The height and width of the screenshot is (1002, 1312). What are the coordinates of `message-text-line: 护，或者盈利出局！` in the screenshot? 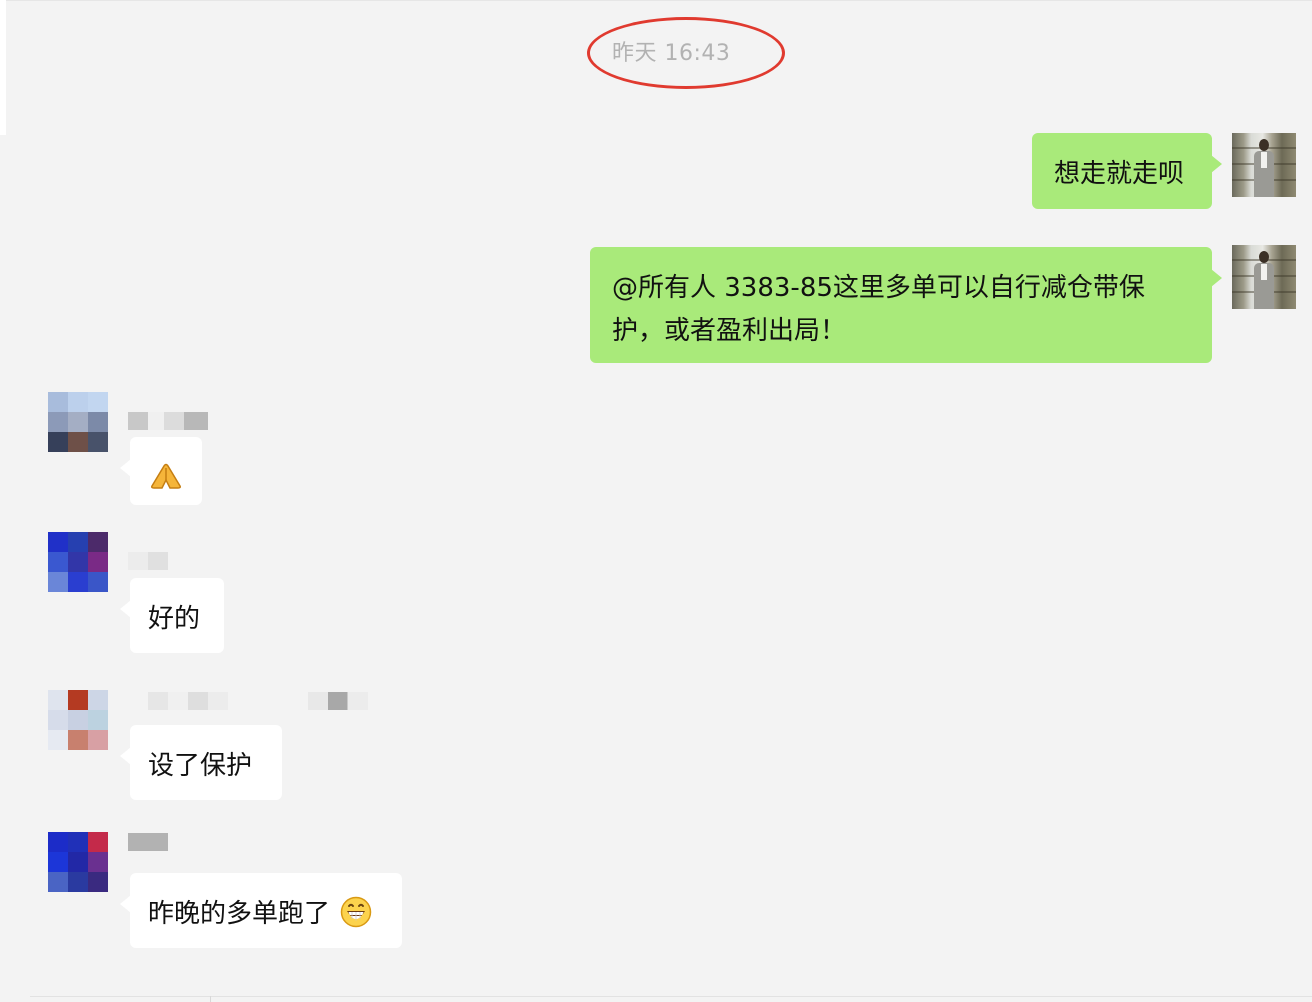 It's located at (729, 331).